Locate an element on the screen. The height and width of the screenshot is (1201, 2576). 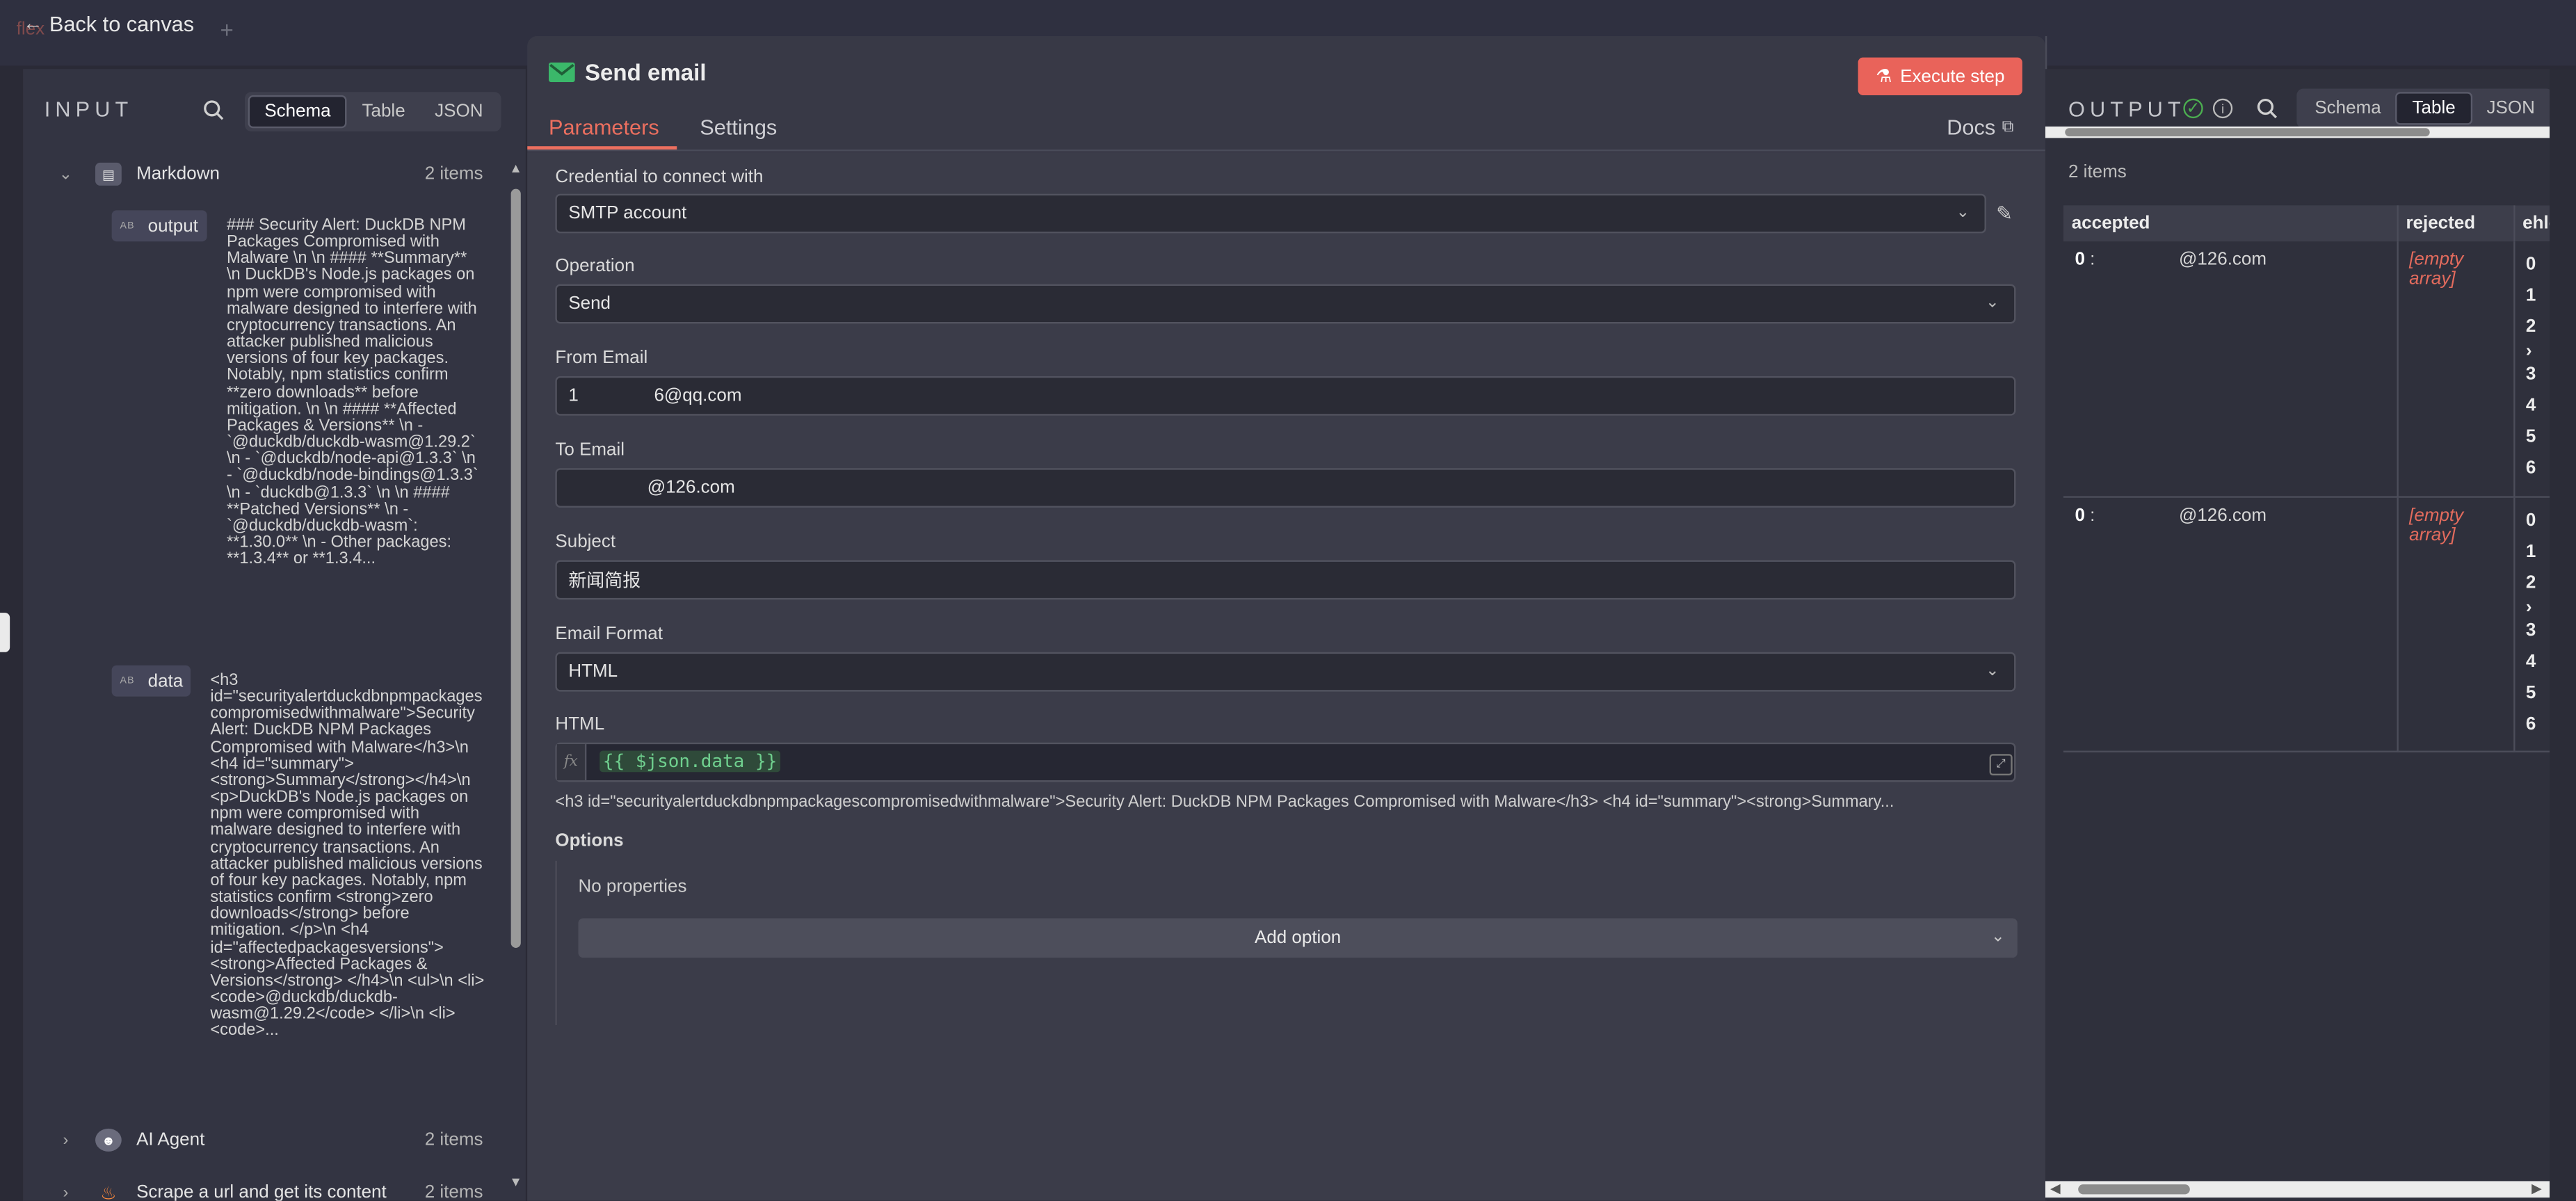
schema-field-output: AB output is located at coordinates (159, 226).